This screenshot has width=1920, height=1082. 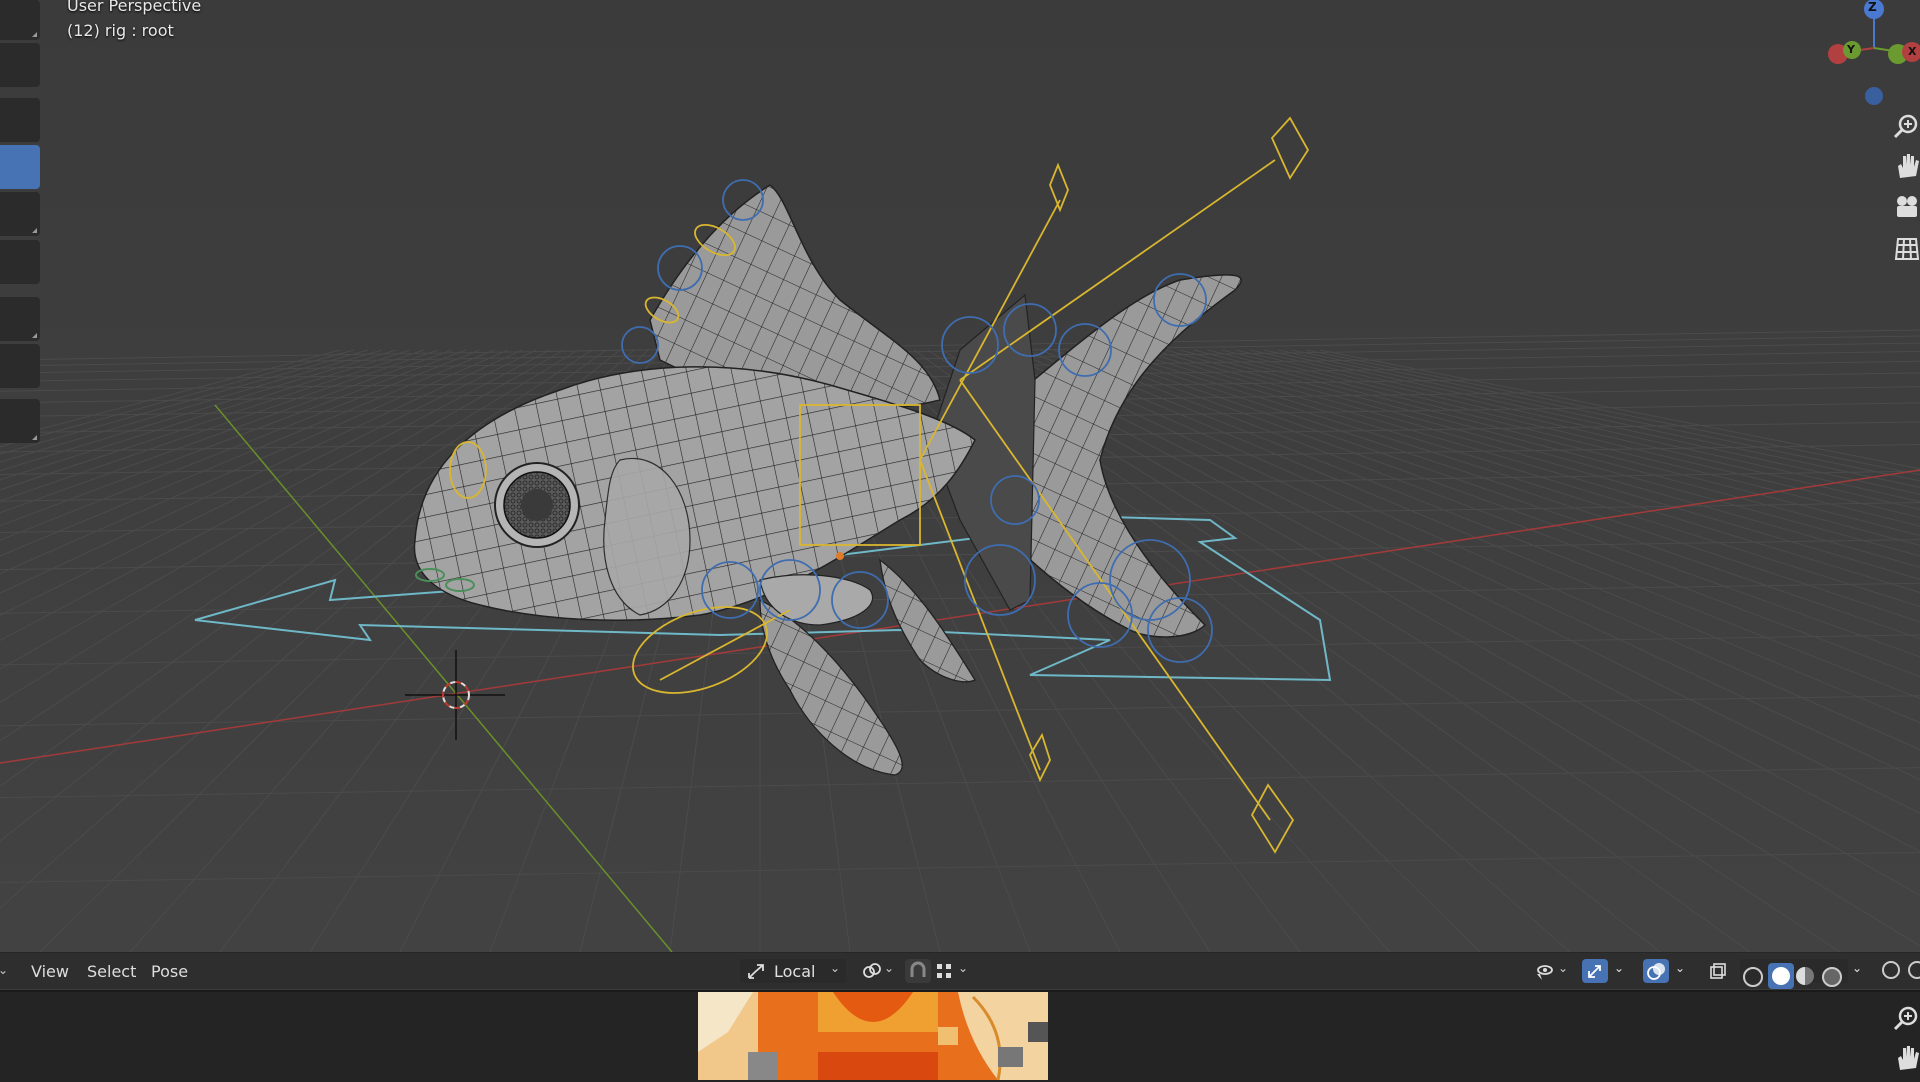 What do you see at coordinates (1619, 968) in the screenshot?
I see `gizmo-chevron-down-icon: ⌄` at bounding box center [1619, 968].